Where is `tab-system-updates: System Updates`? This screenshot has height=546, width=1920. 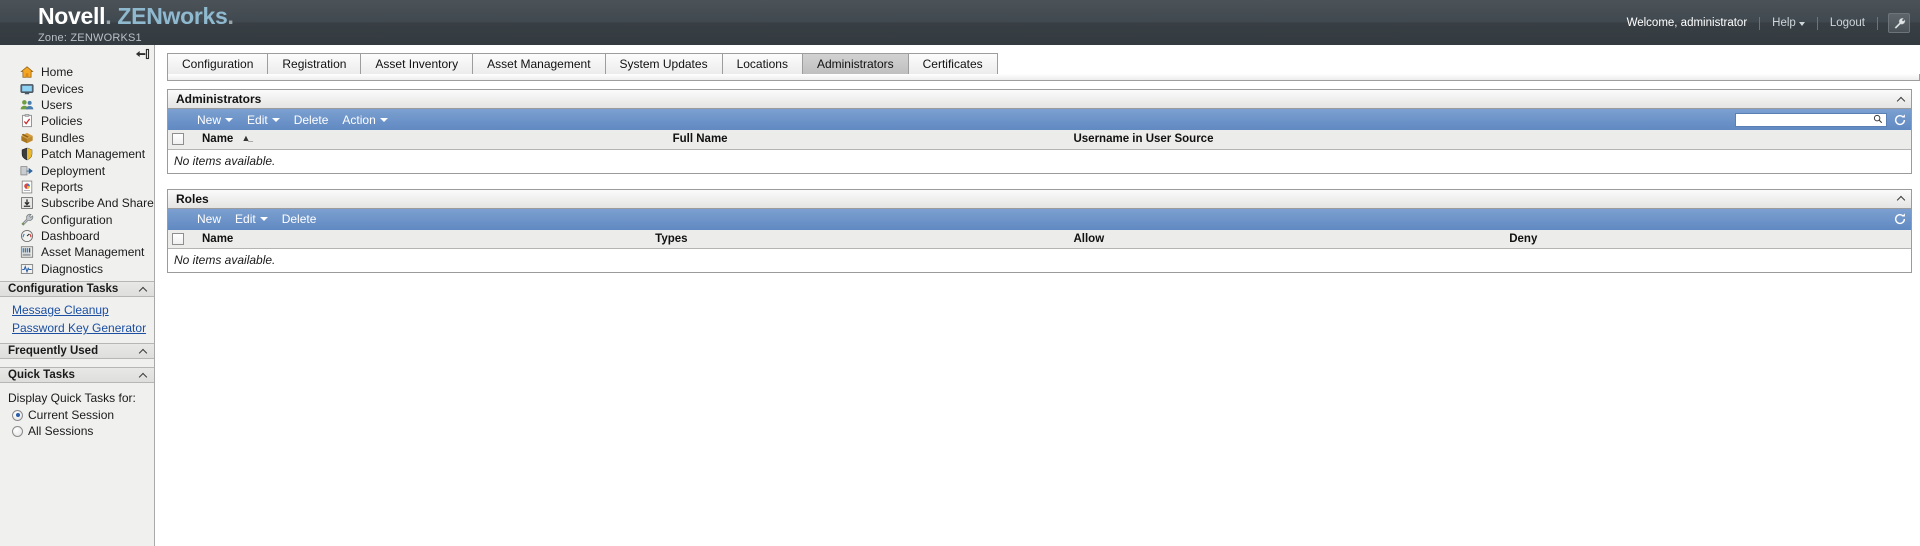
tab-system-updates: System Updates is located at coordinates (663, 63).